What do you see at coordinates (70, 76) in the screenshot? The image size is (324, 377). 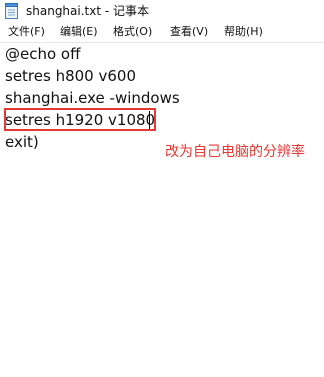 I see `editor-line-2: setres h800 v600` at bounding box center [70, 76].